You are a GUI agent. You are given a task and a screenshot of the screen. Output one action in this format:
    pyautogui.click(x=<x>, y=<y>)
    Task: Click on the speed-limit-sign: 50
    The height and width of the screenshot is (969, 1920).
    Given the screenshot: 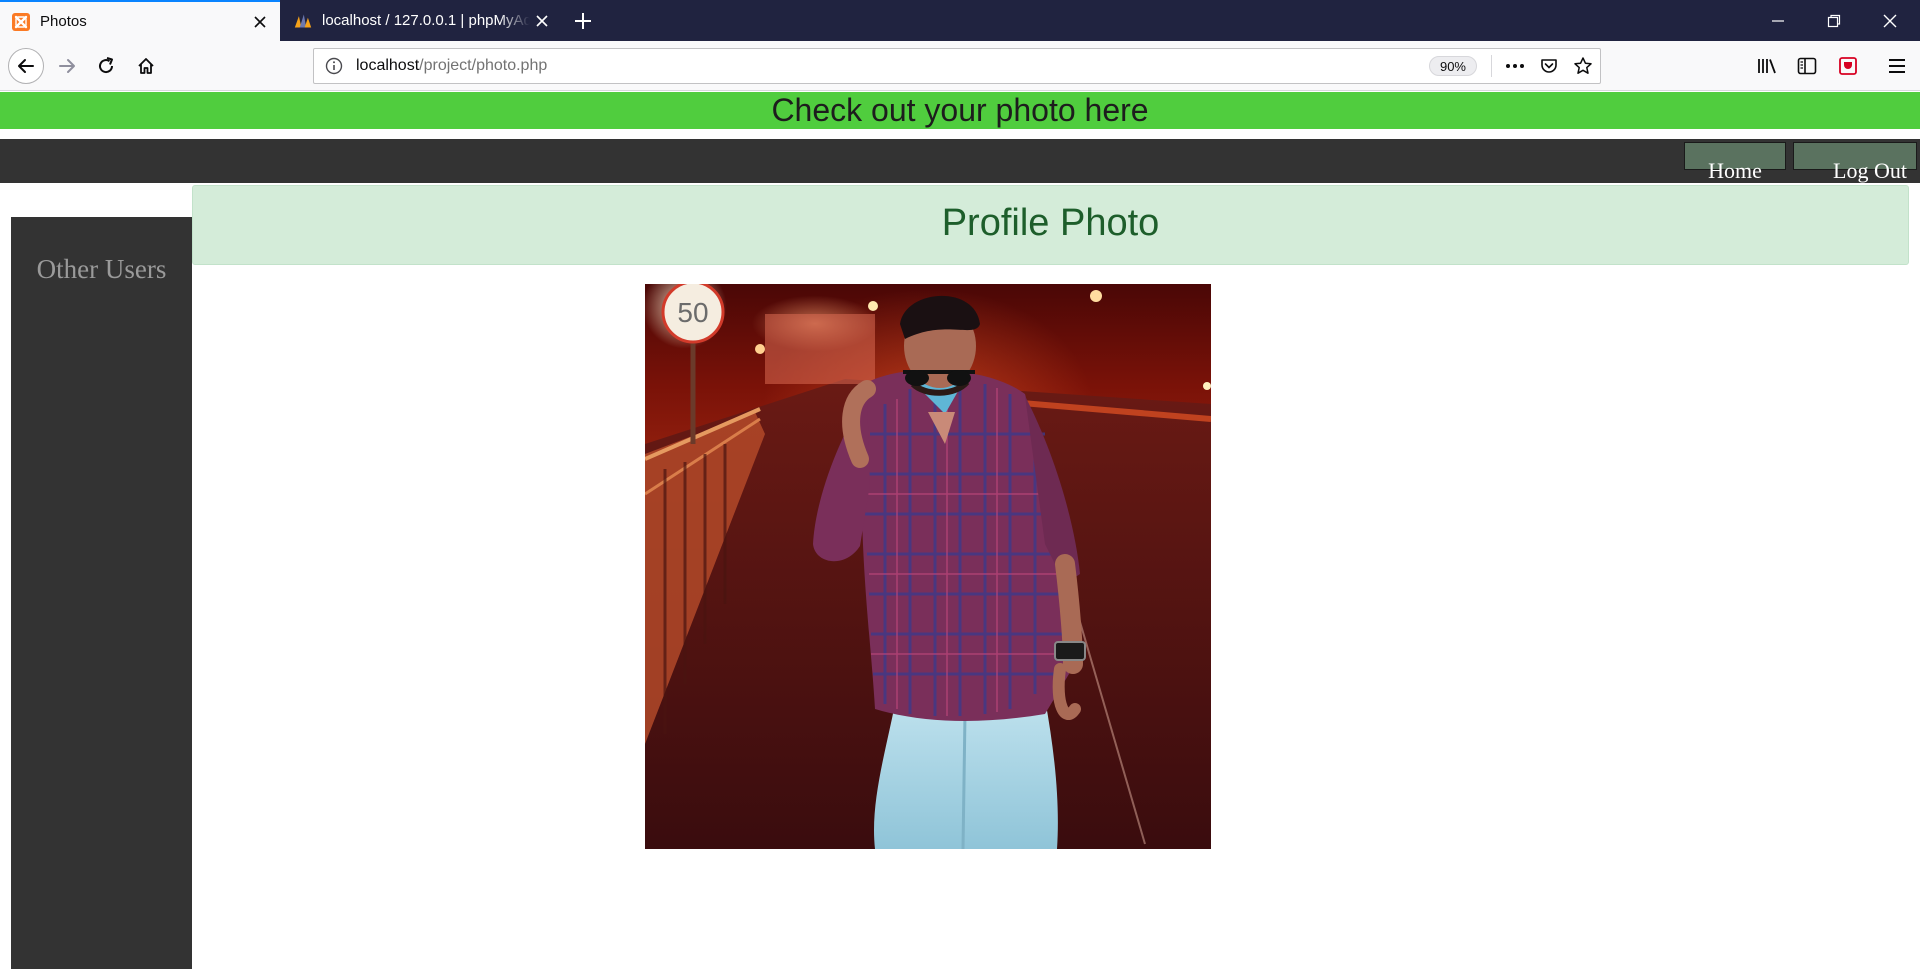 What is the action you would take?
    pyautogui.click(x=692, y=312)
    